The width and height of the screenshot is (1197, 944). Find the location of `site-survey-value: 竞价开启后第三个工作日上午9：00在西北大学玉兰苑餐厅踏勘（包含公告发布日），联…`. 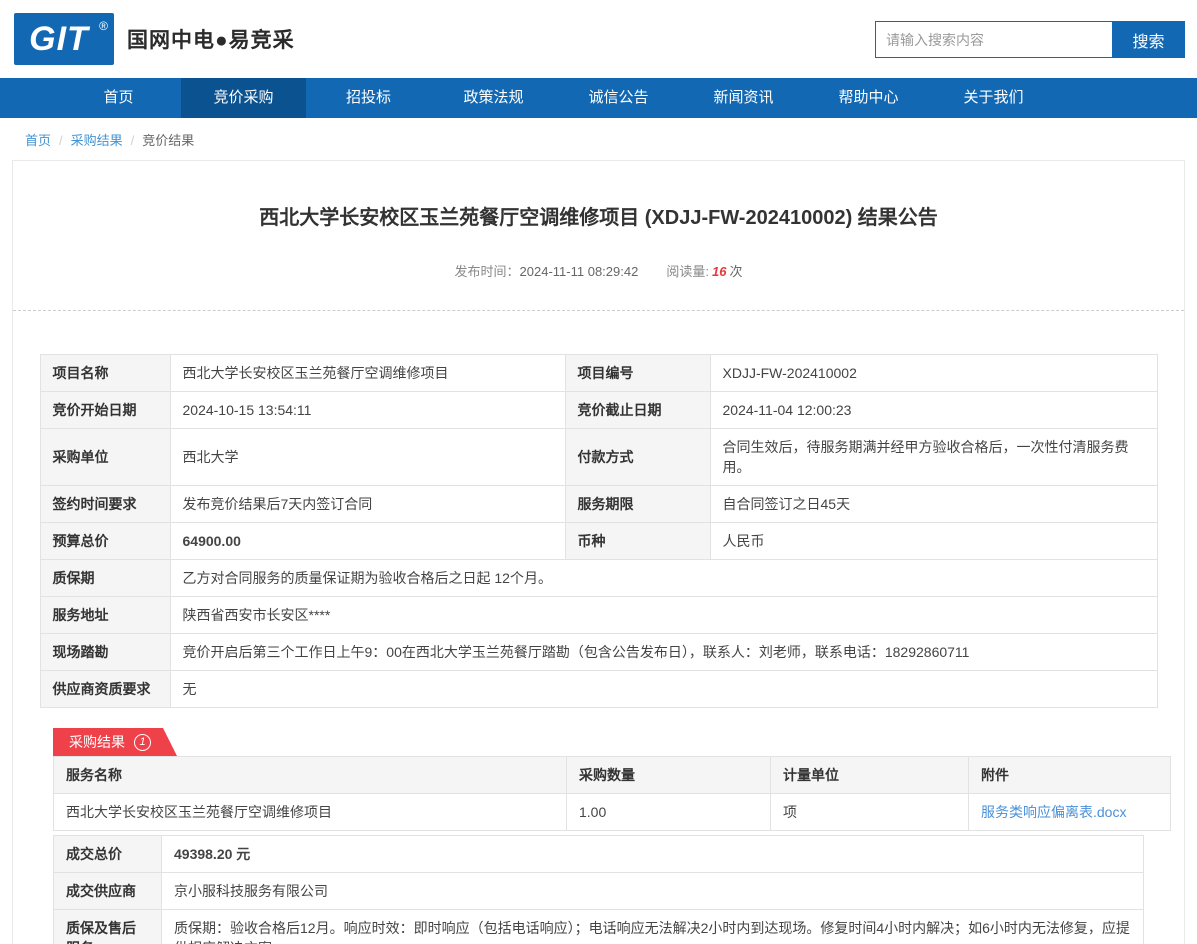

site-survey-value: 竞价开启后第三个工作日上午9：00在西北大学玉兰苑餐厅踏勘（包含公告发布日），联… is located at coordinates (663, 652).